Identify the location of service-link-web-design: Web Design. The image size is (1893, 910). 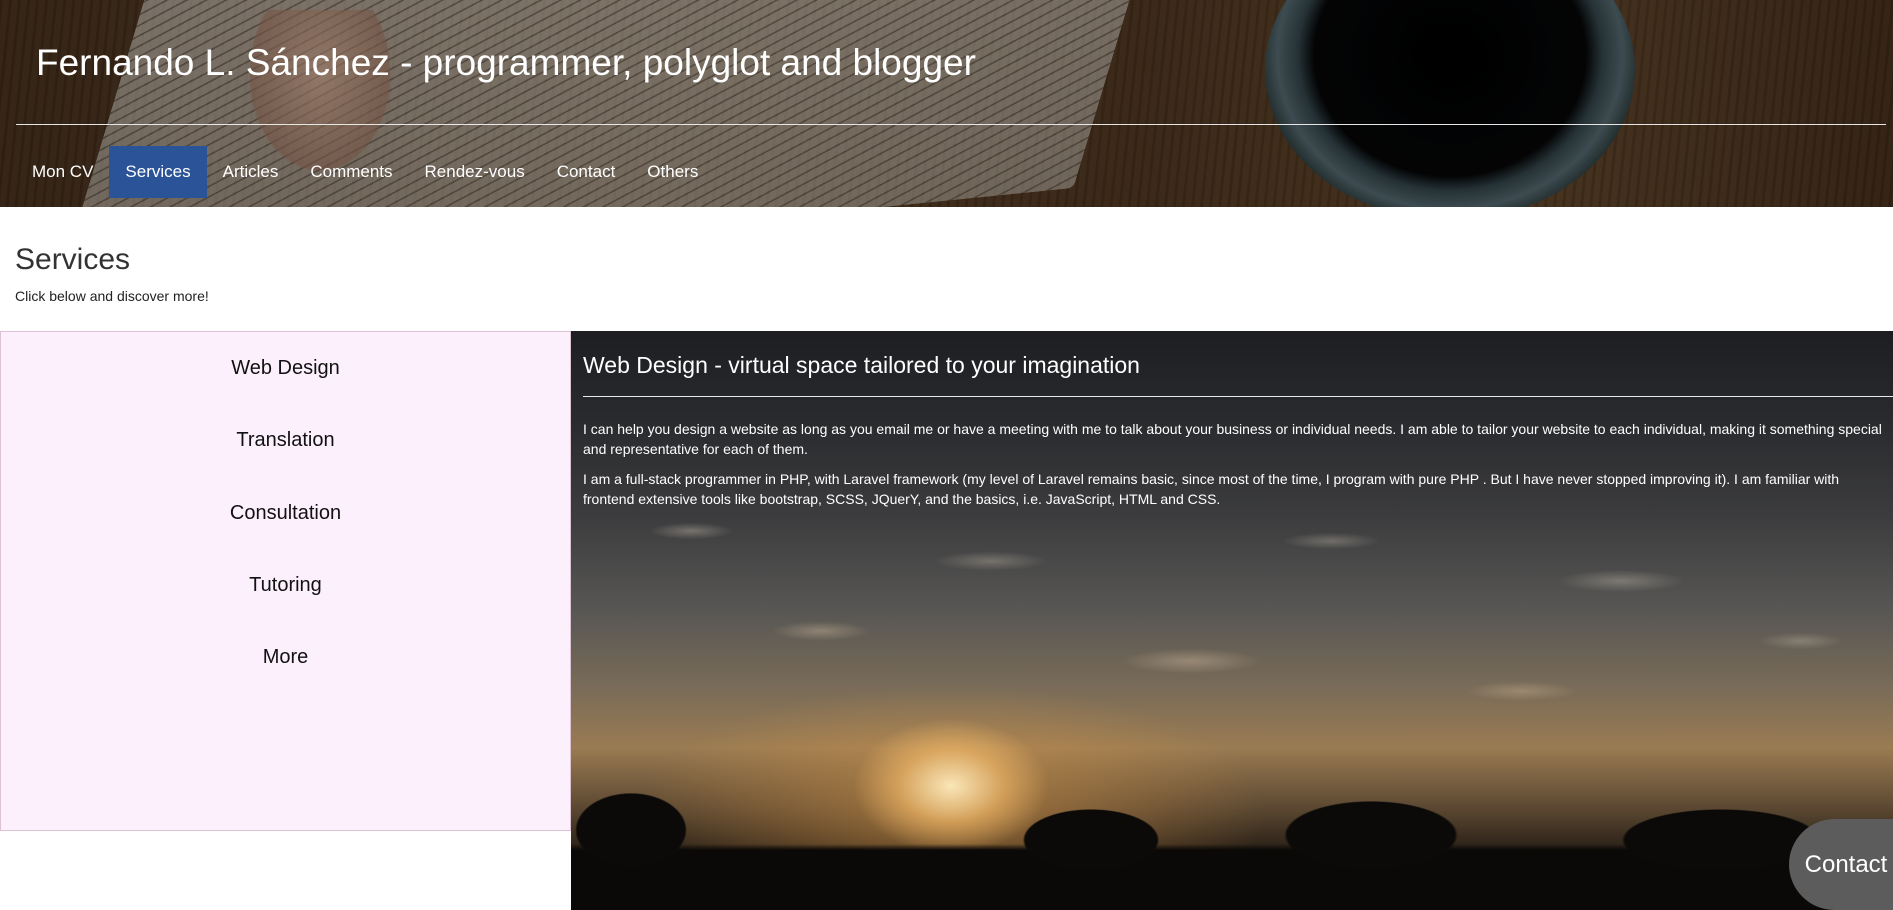
(285, 368).